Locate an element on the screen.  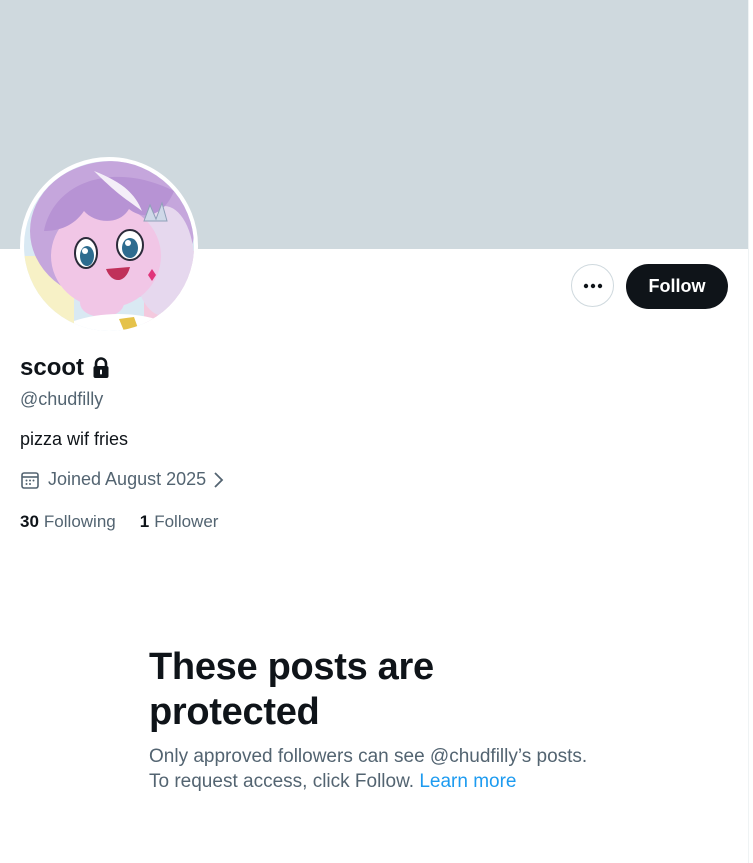
chevron-right-icon is located at coordinates (218, 480).